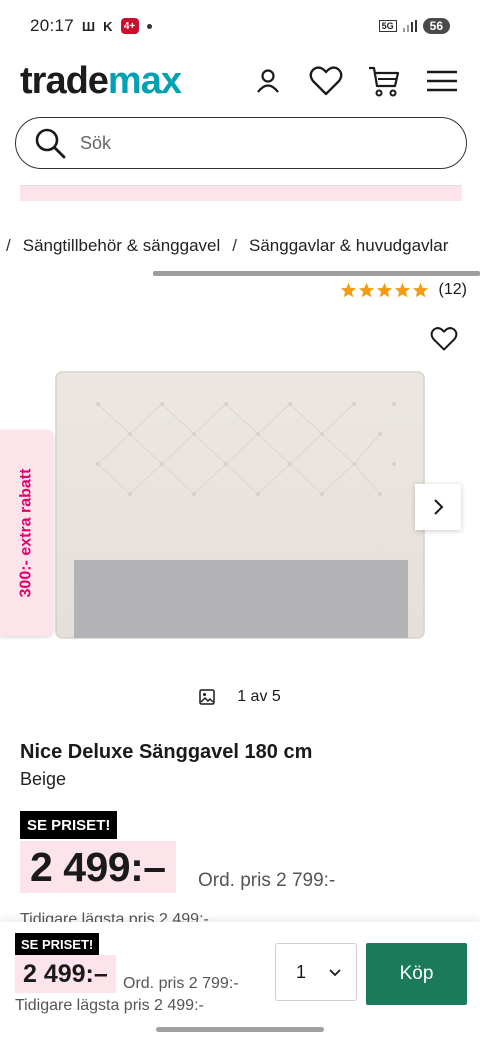  What do you see at coordinates (65, 974) in the screenshot?
I see `sticky-price: 2 499:–` at bounding box center [65, 974].